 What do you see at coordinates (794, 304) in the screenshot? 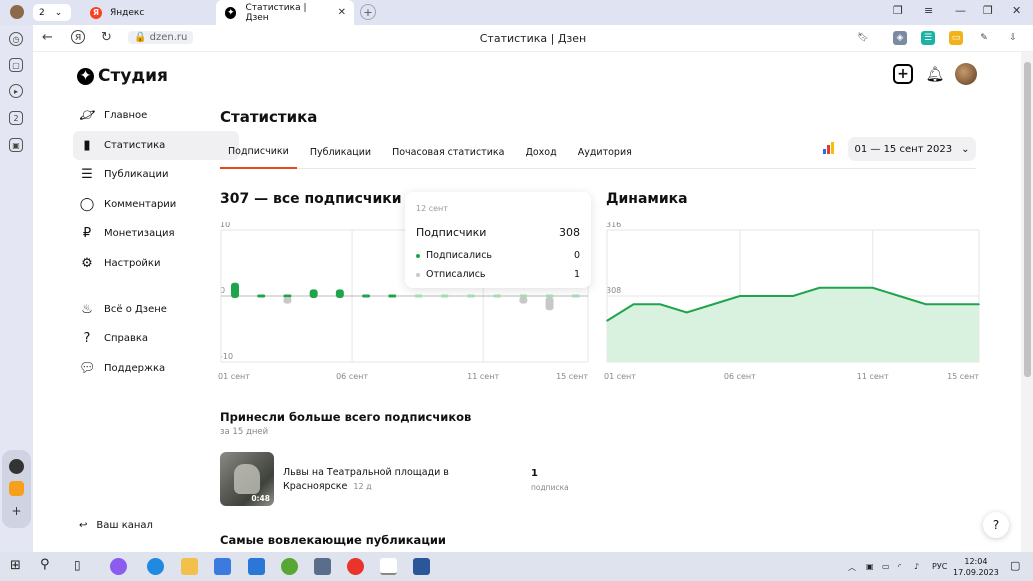
I see `dynamics-area-chart: 31630830001 сент06 сент11 сент15 сент` at bounding box center [794, 304].